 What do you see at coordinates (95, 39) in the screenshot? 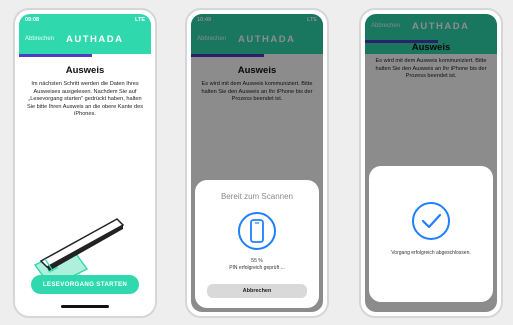
I see `brand-title: AUTHADA` at bounding box center [95, 39].